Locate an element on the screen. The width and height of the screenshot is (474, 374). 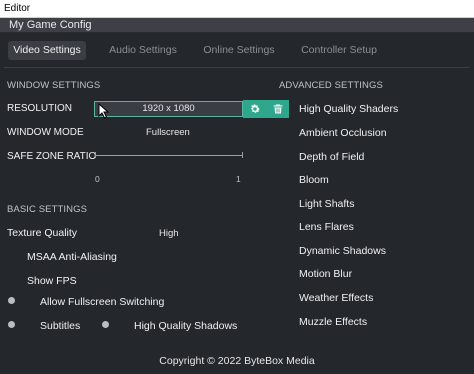
allow-fullscreen-label: Allow Fullscreen Switching is located at coordinates (102, 302).